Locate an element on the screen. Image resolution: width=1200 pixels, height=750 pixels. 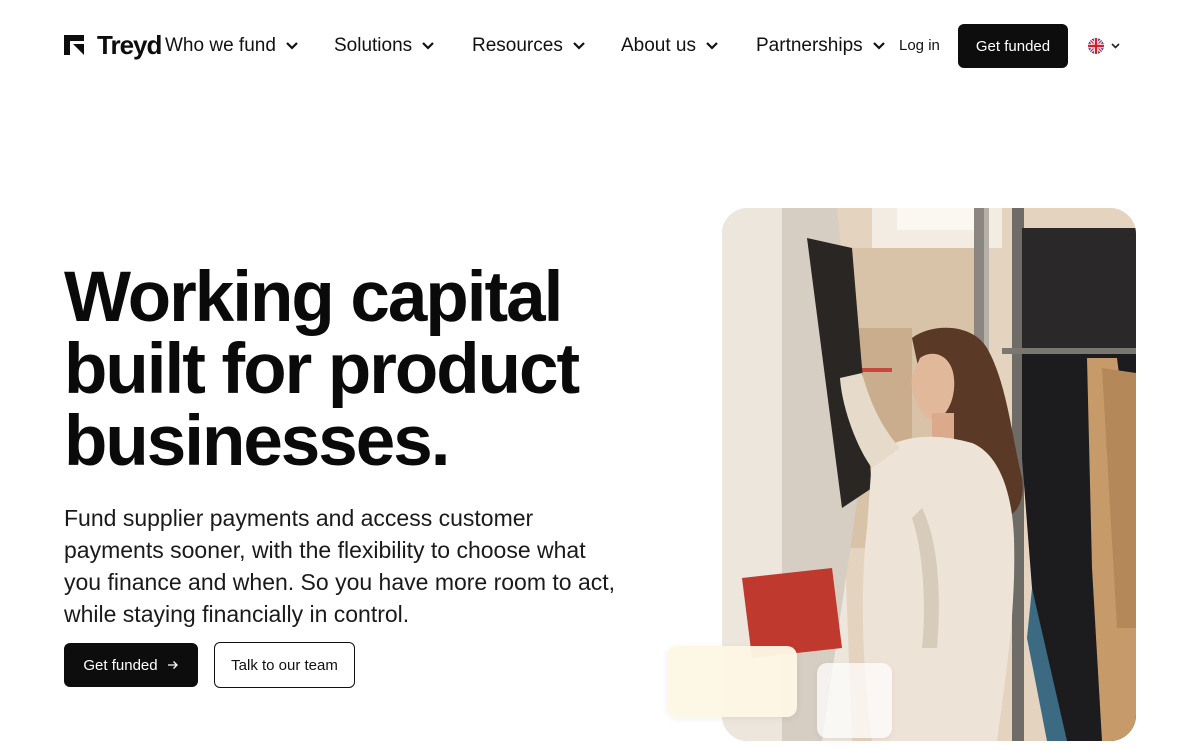
nav-item-label: Partnerships is located at coordinates (809, 45).